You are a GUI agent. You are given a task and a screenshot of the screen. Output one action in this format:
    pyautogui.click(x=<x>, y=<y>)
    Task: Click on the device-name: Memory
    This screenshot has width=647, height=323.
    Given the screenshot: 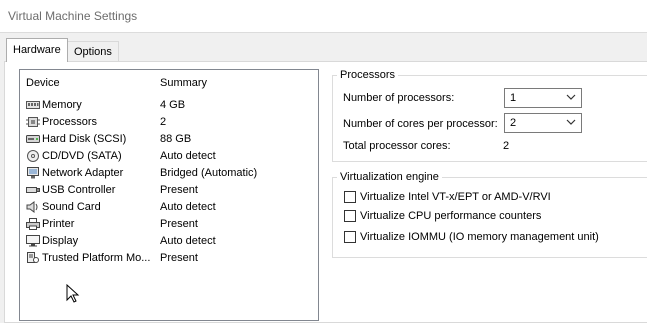 What is the action you would take?
    pyautogui.click(x=62, y=105)
    